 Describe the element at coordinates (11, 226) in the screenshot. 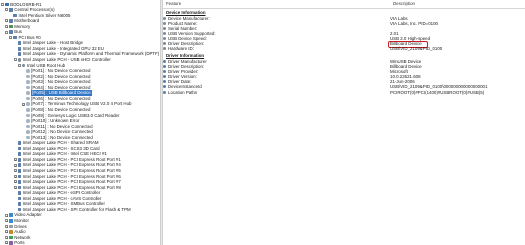

I see `drv-icon` at that location.